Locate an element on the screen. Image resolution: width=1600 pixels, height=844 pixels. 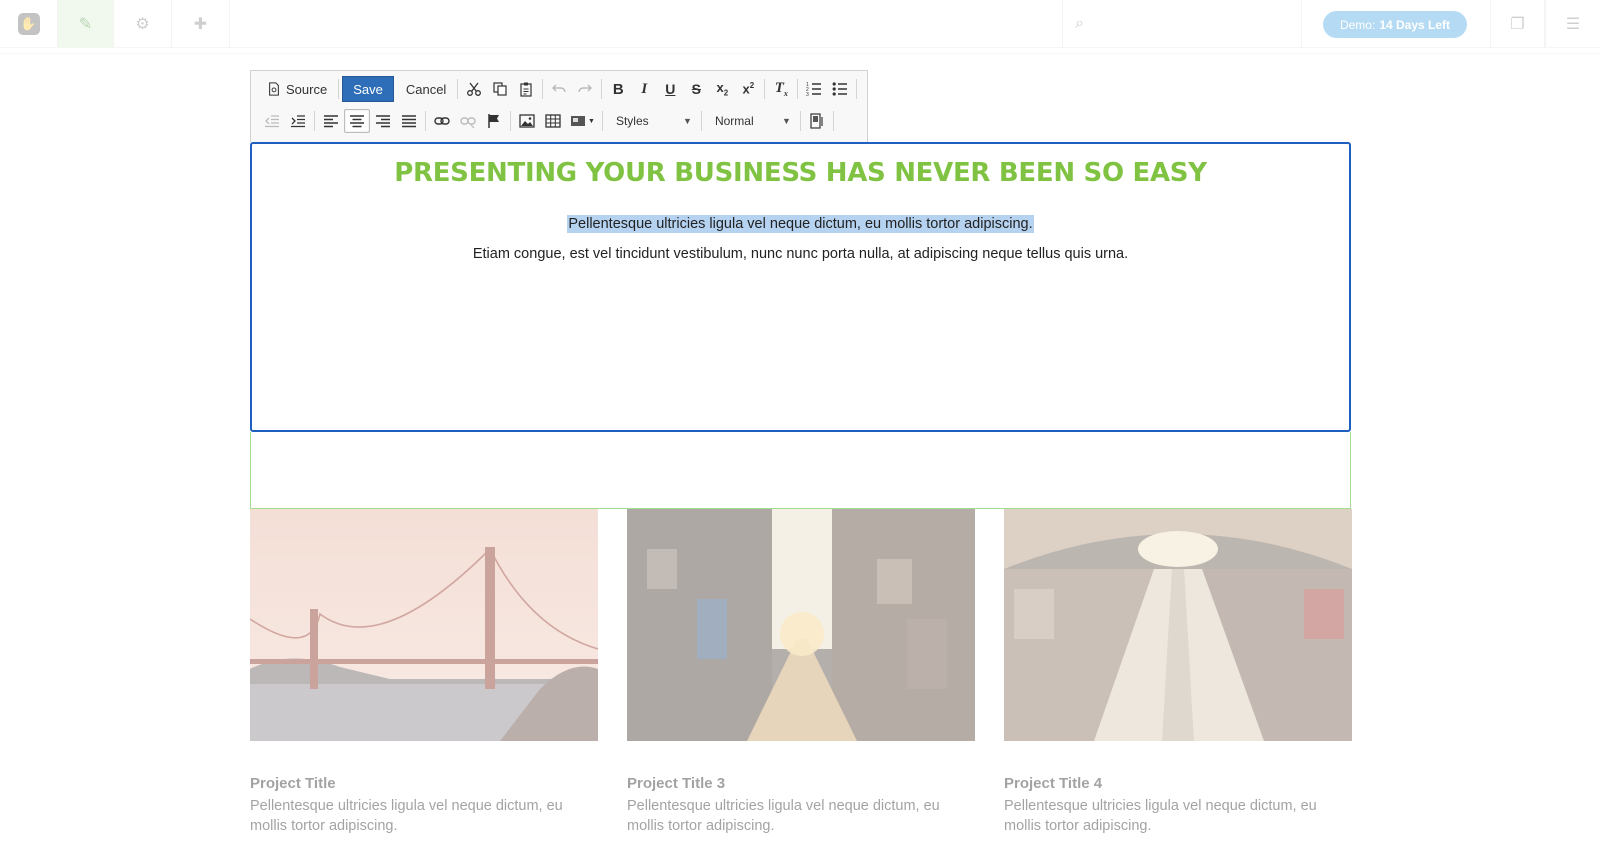
source-button: Source is located at coordinates (297, 89).